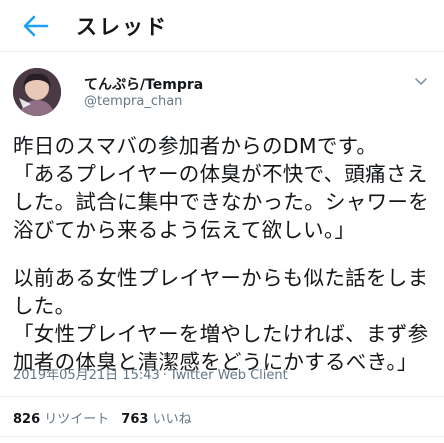  What do you see at coordinates (77, 419) in the screenshot?
I see `retweets-label: リツイート` at bounding box center [77, 419].